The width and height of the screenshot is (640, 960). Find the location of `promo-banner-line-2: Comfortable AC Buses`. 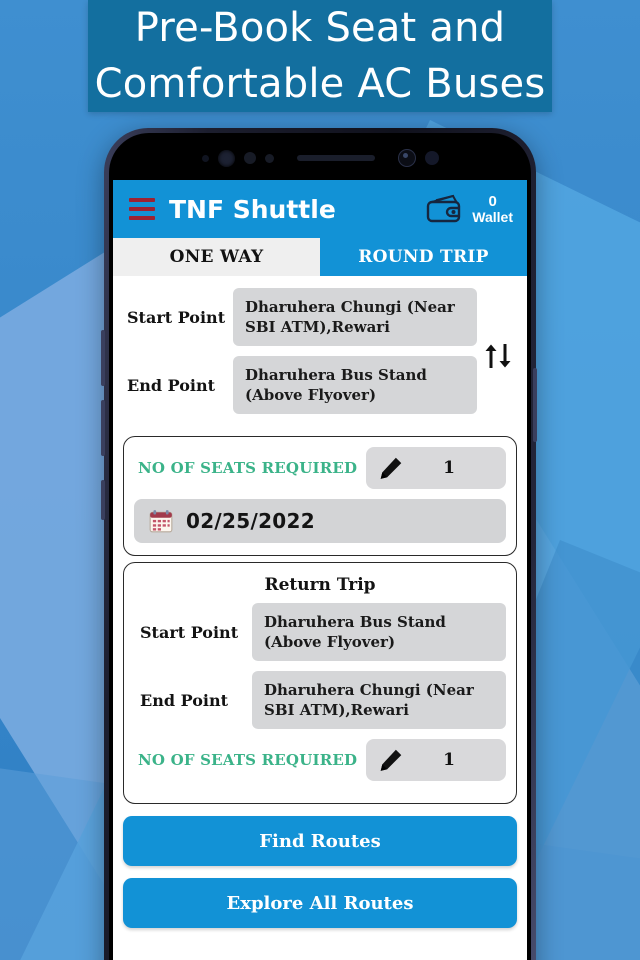

promo-banner-line-2: Comfortable AC Buses is located at coordinates (320, 84).